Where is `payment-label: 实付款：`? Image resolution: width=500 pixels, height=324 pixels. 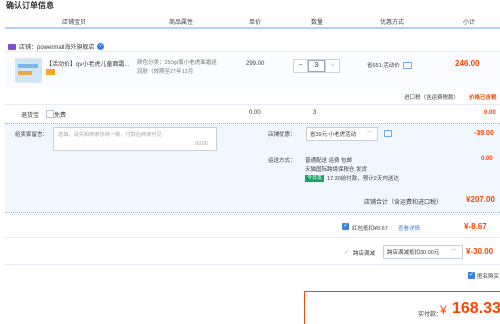
payment-label: 实付款： is located at coordinates (430, 315).